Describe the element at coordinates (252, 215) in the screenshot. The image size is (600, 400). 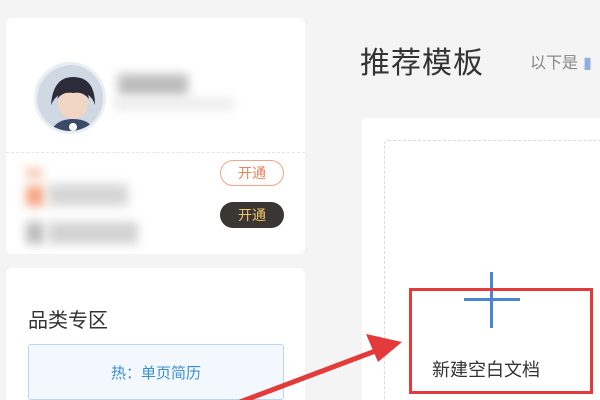
I see `open-vip-button-dark: 开通` at that location.